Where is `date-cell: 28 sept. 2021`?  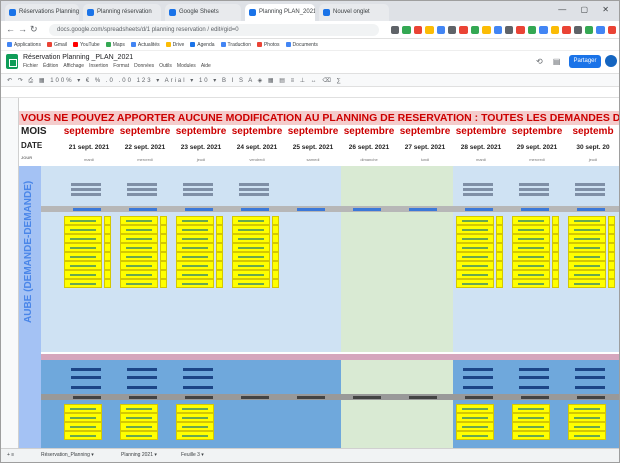
date-cell: 28 sept. 2021 is located at coordinates (481, 147).